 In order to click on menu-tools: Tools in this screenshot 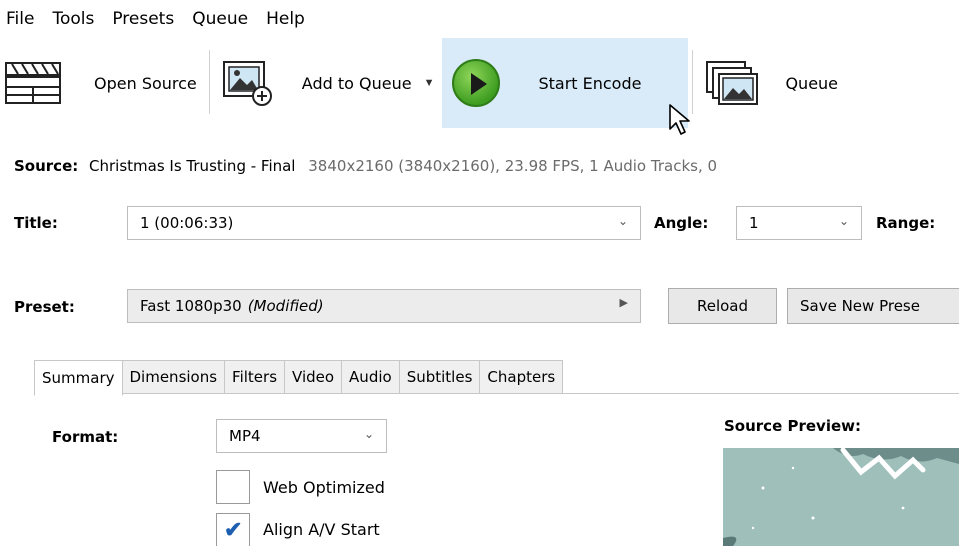, I will do `click(78, 19)`.